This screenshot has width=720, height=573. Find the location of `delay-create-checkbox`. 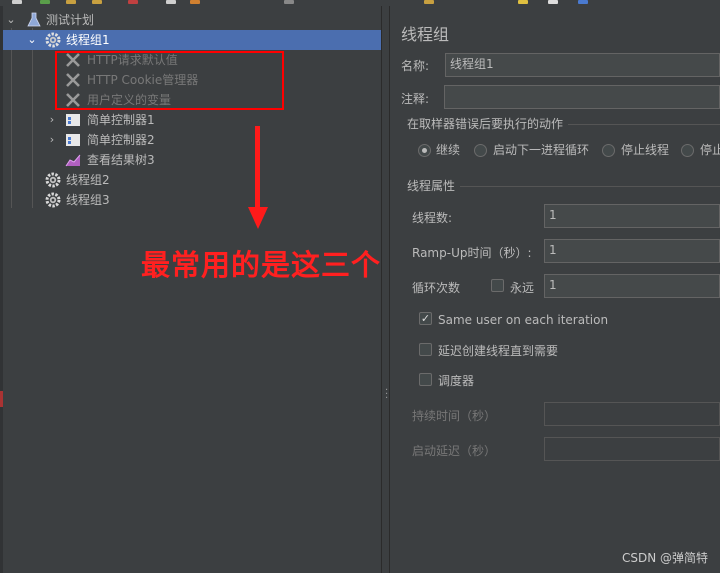

delay-create-checkbox is located at coordinates (425, 349).